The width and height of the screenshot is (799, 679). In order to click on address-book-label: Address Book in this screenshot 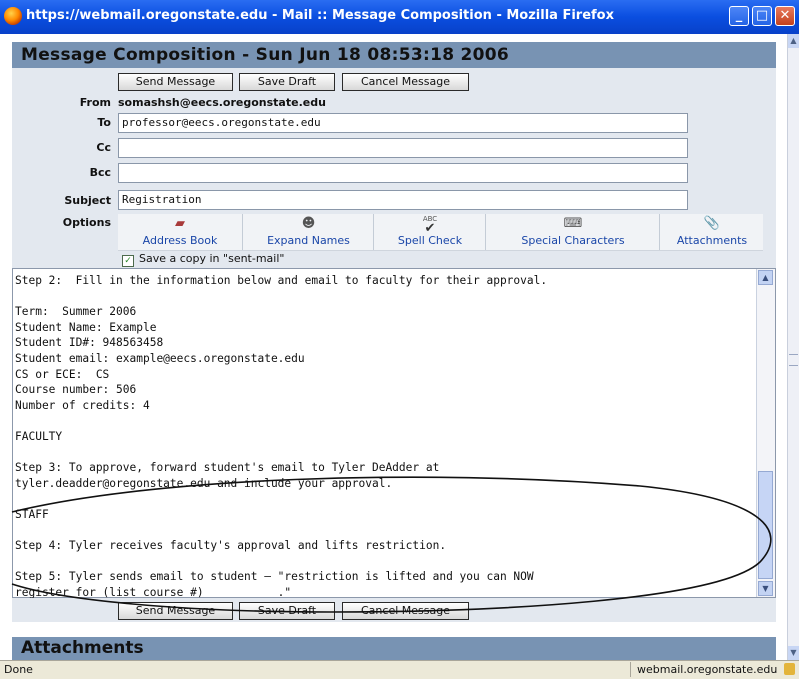, I will do `click(180, 240)`.